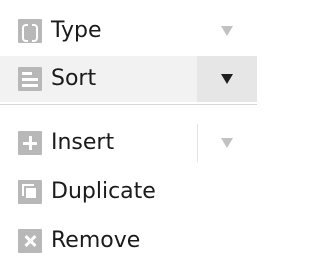  Describe the element at coordinates (83, 142) in the screenshot. I see `menu-item-label: Insert` at that location.